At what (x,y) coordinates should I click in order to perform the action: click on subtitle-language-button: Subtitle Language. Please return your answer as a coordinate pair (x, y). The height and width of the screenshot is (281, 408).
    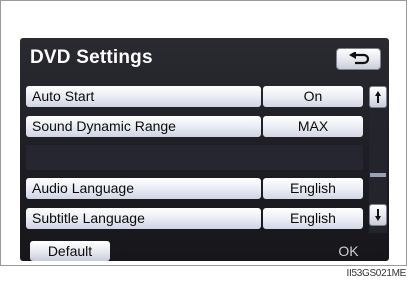
    Looking at the image, I should click on (143, 218).